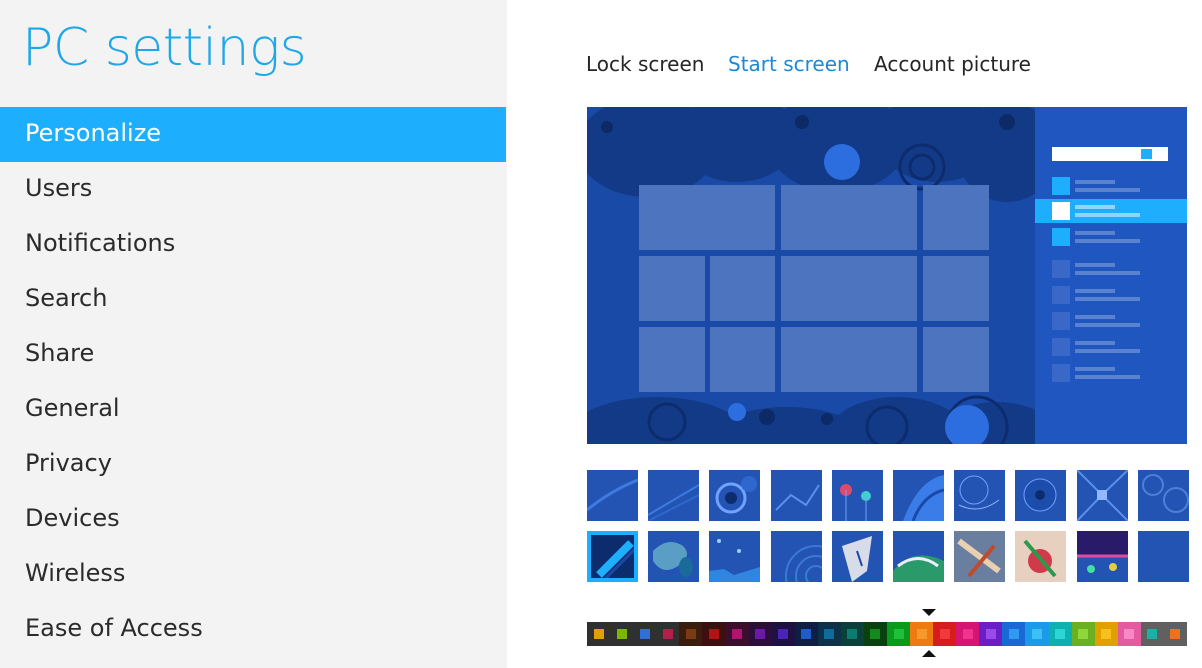 Image resolution: width=1202 pixels, height=668 pixels. I want to click on color-picker-bar, so click(887, 634).